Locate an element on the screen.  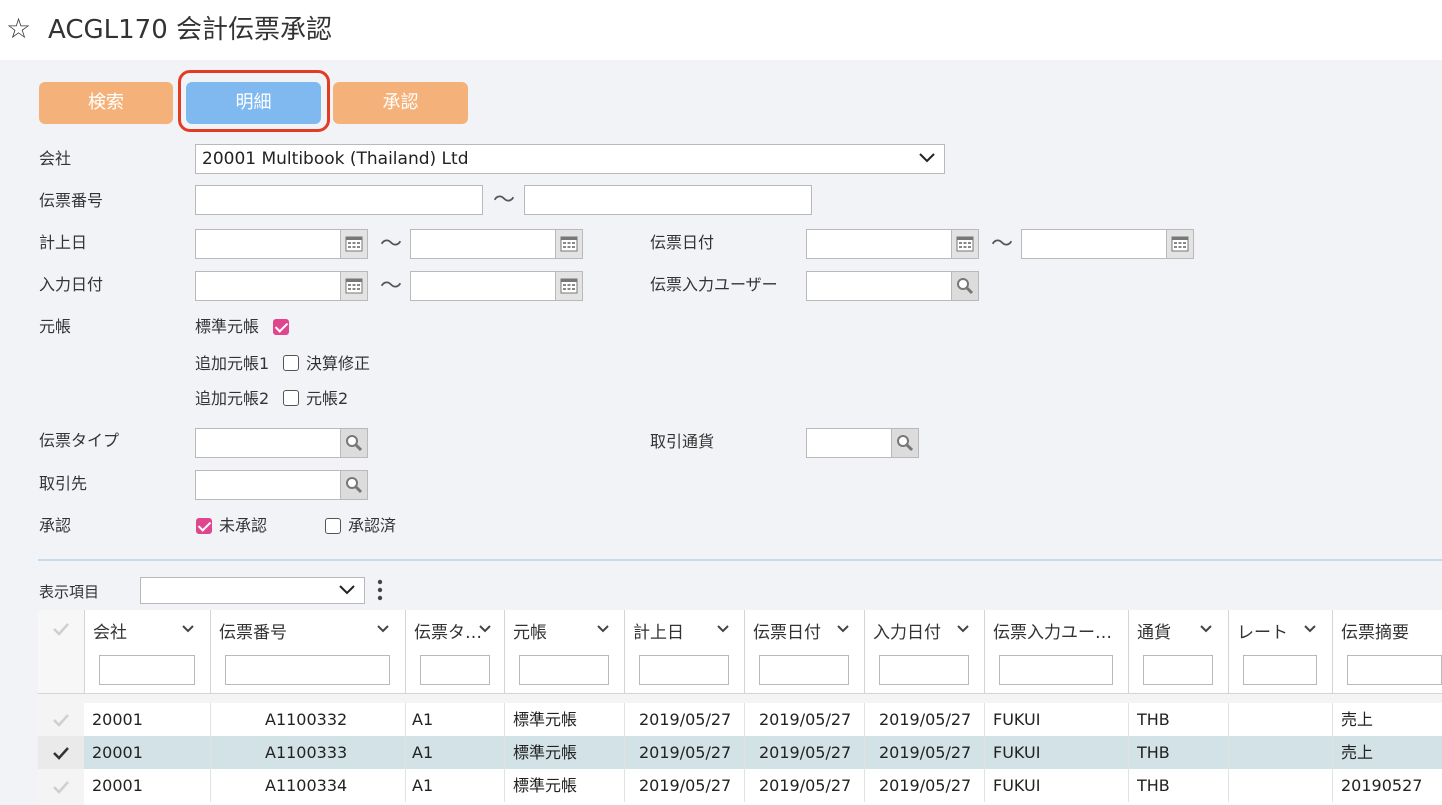
unapproved-checkbox is located at coordinates (204, 526).